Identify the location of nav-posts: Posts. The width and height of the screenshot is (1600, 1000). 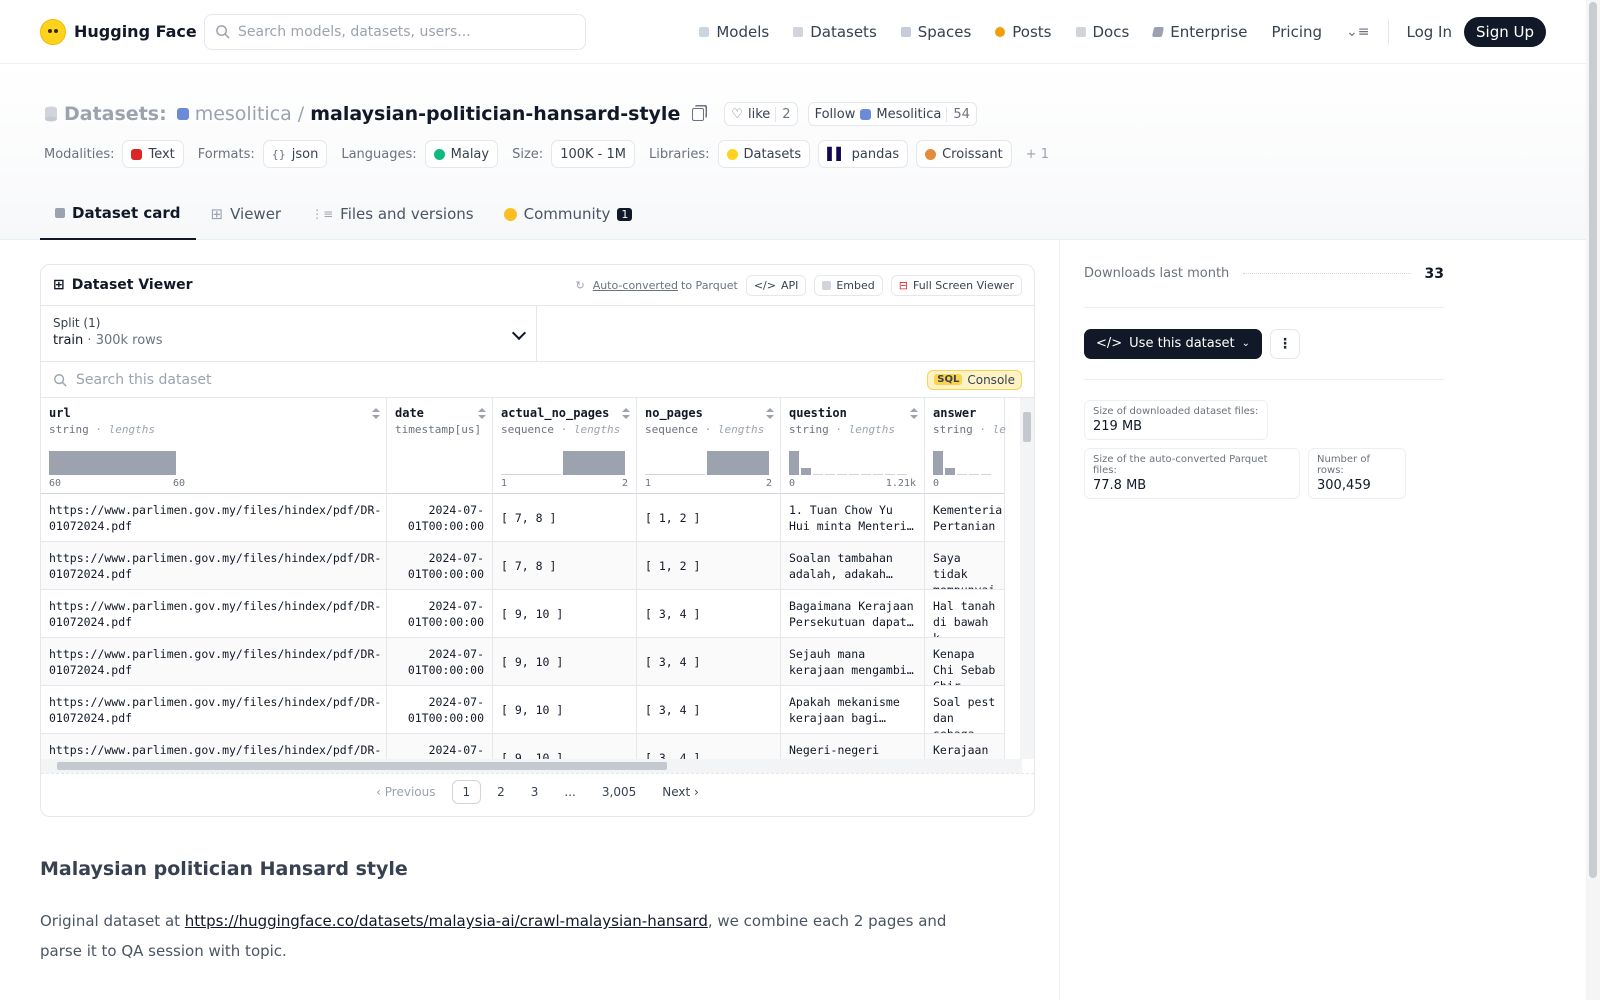
(1023, 32).